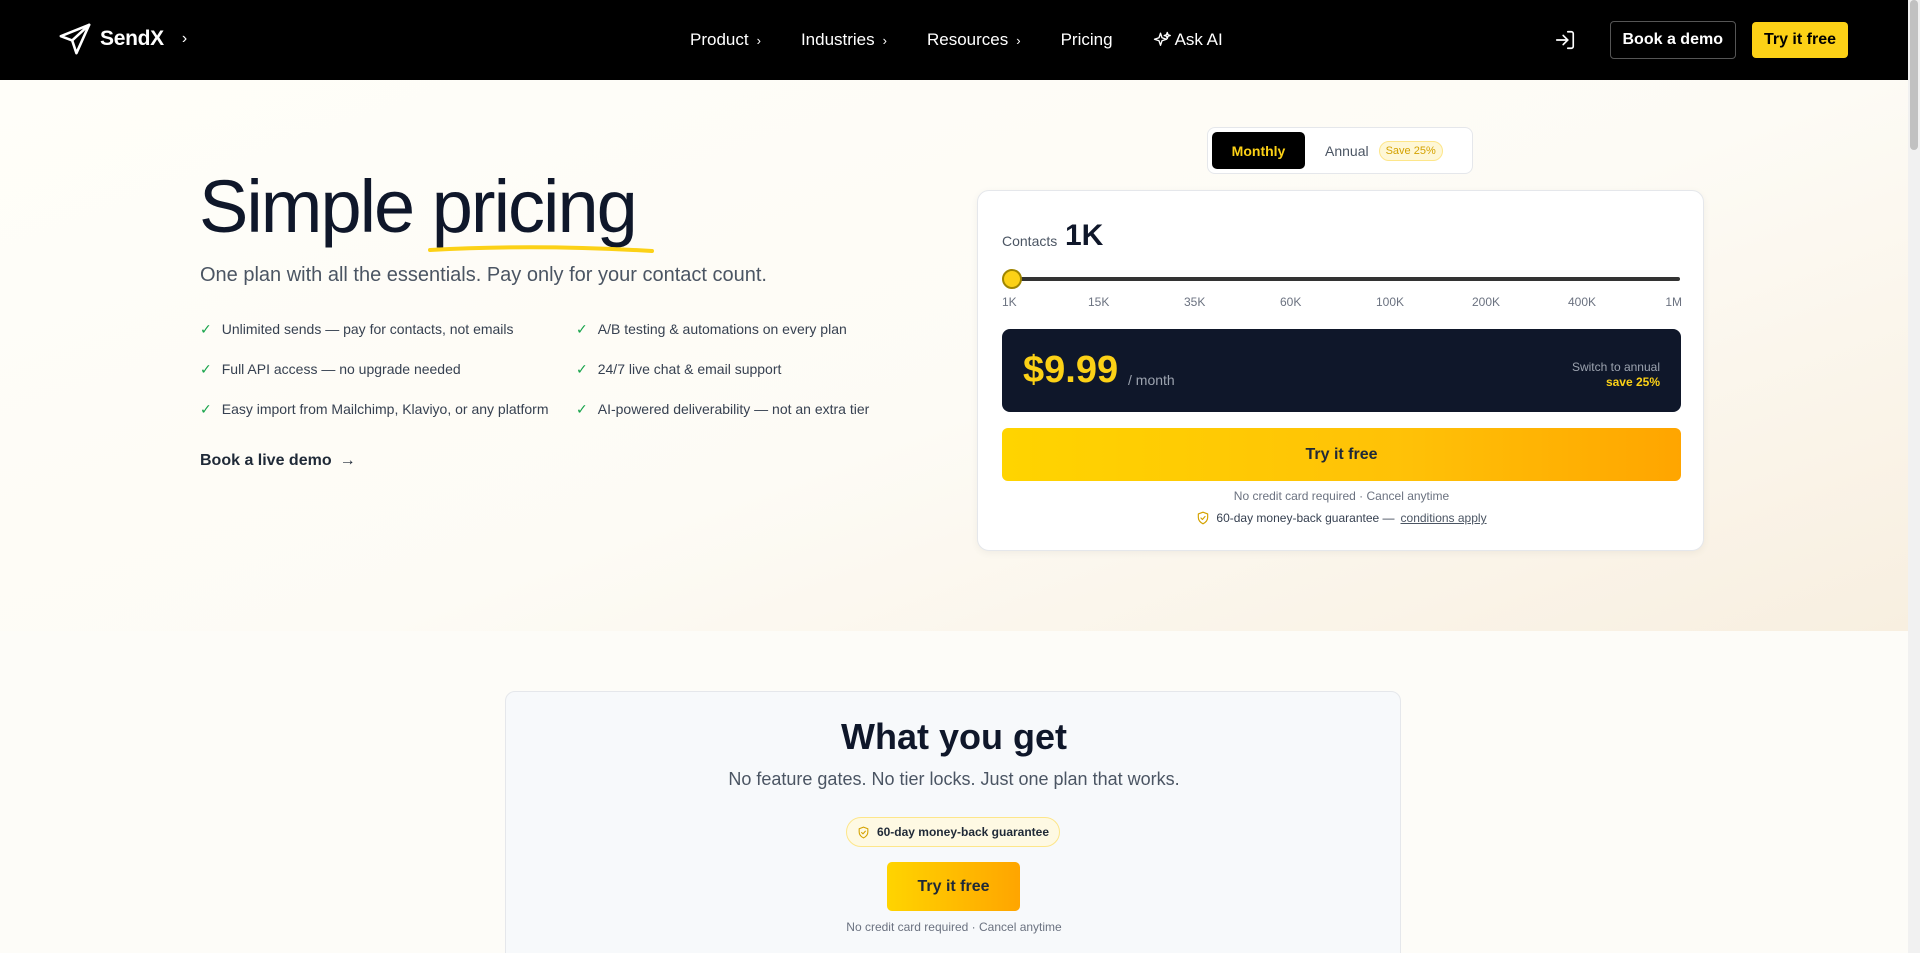 This screenshot has width=1920, height=953. I want to click on book-live-demo-link: Book a live demo →, so click(278, 461).